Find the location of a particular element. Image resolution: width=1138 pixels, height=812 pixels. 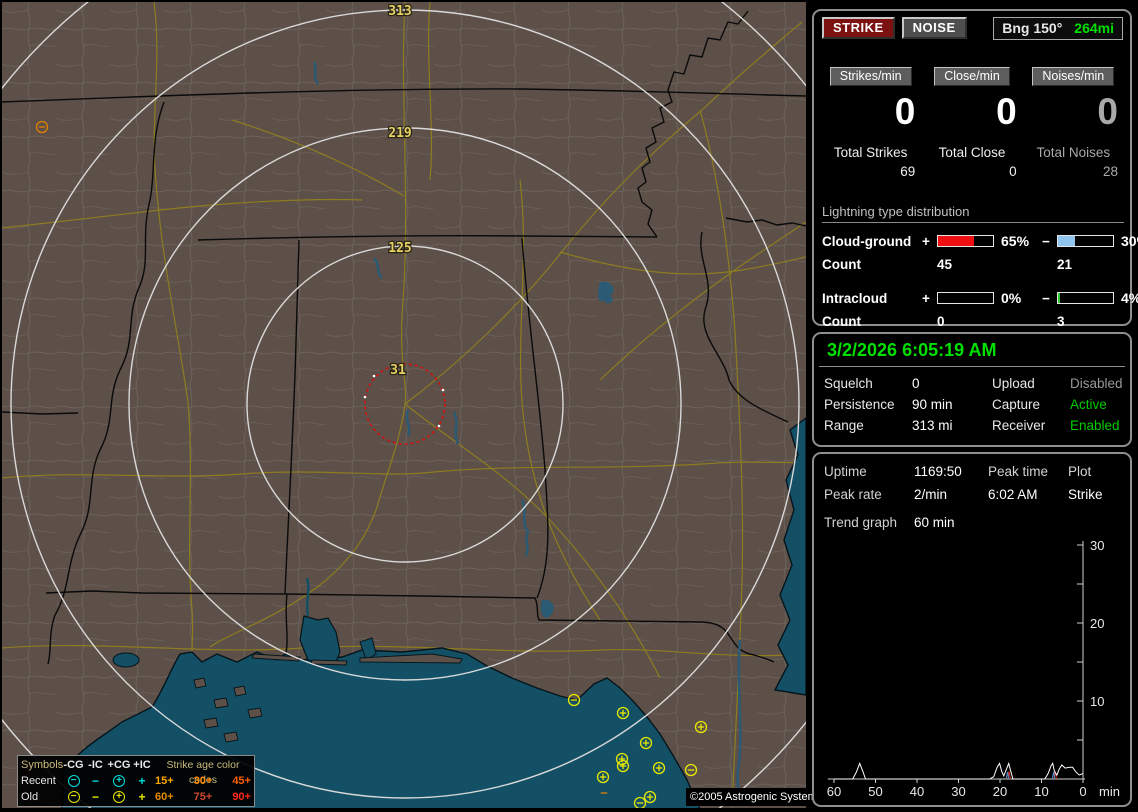

cg-positive-count: 45 is located at coordinates (945, 264).